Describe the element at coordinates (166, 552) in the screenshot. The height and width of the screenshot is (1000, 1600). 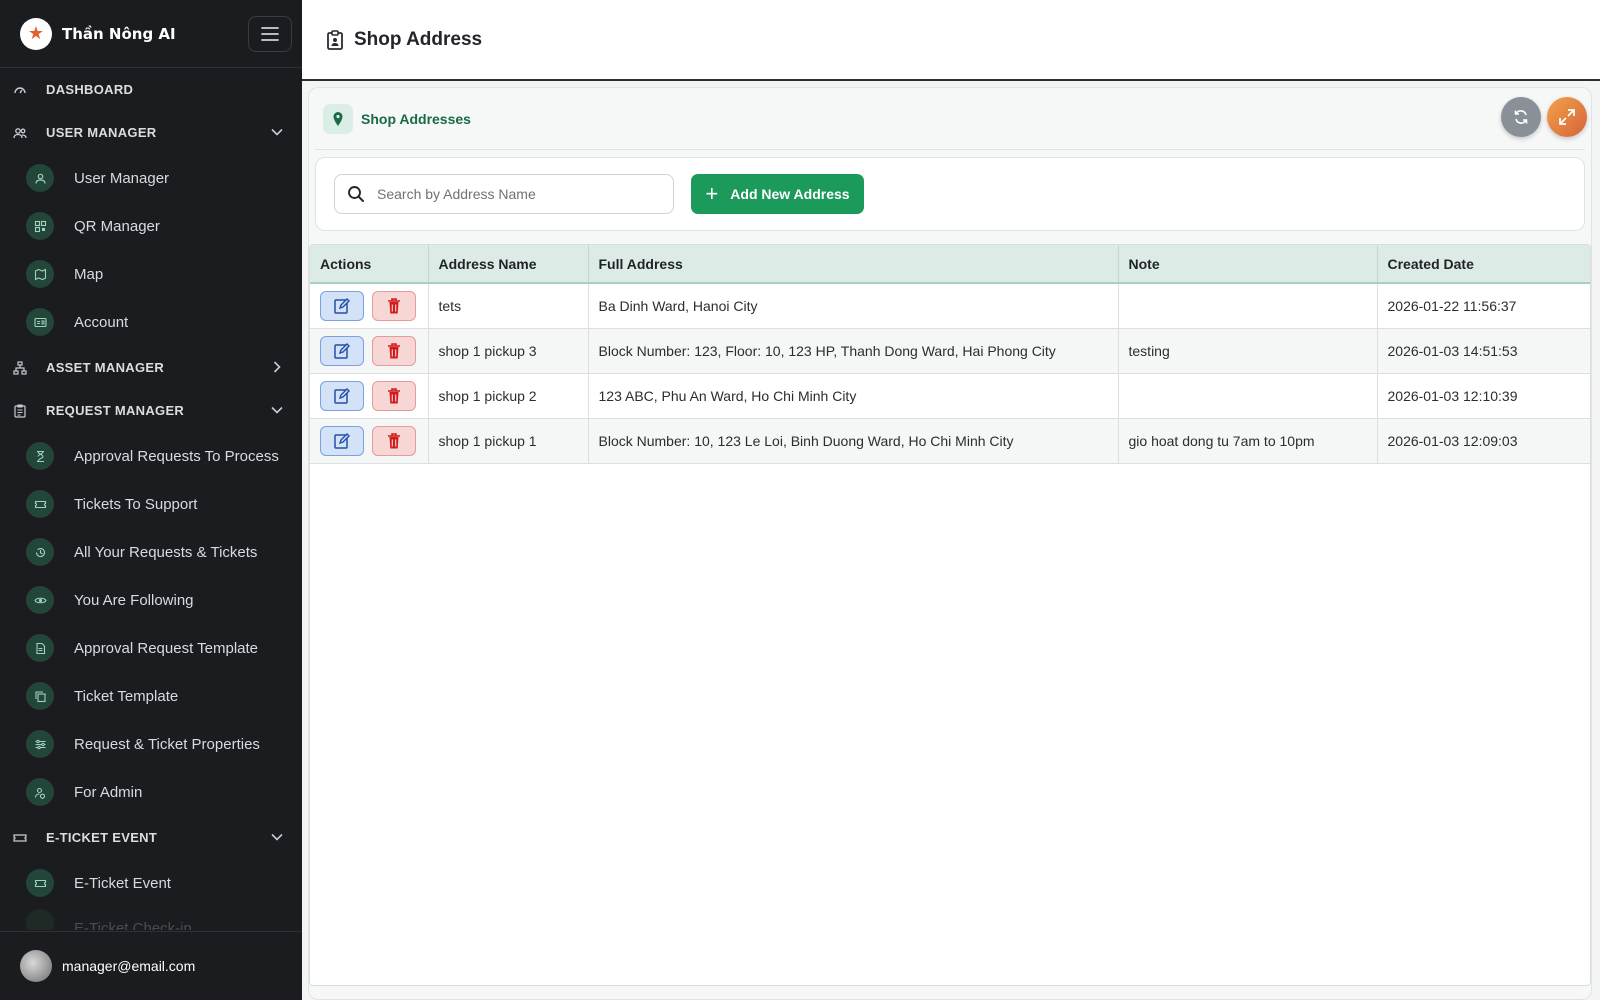
I see `sidebar-item-label: All Your Requests & Tickets` at that location.